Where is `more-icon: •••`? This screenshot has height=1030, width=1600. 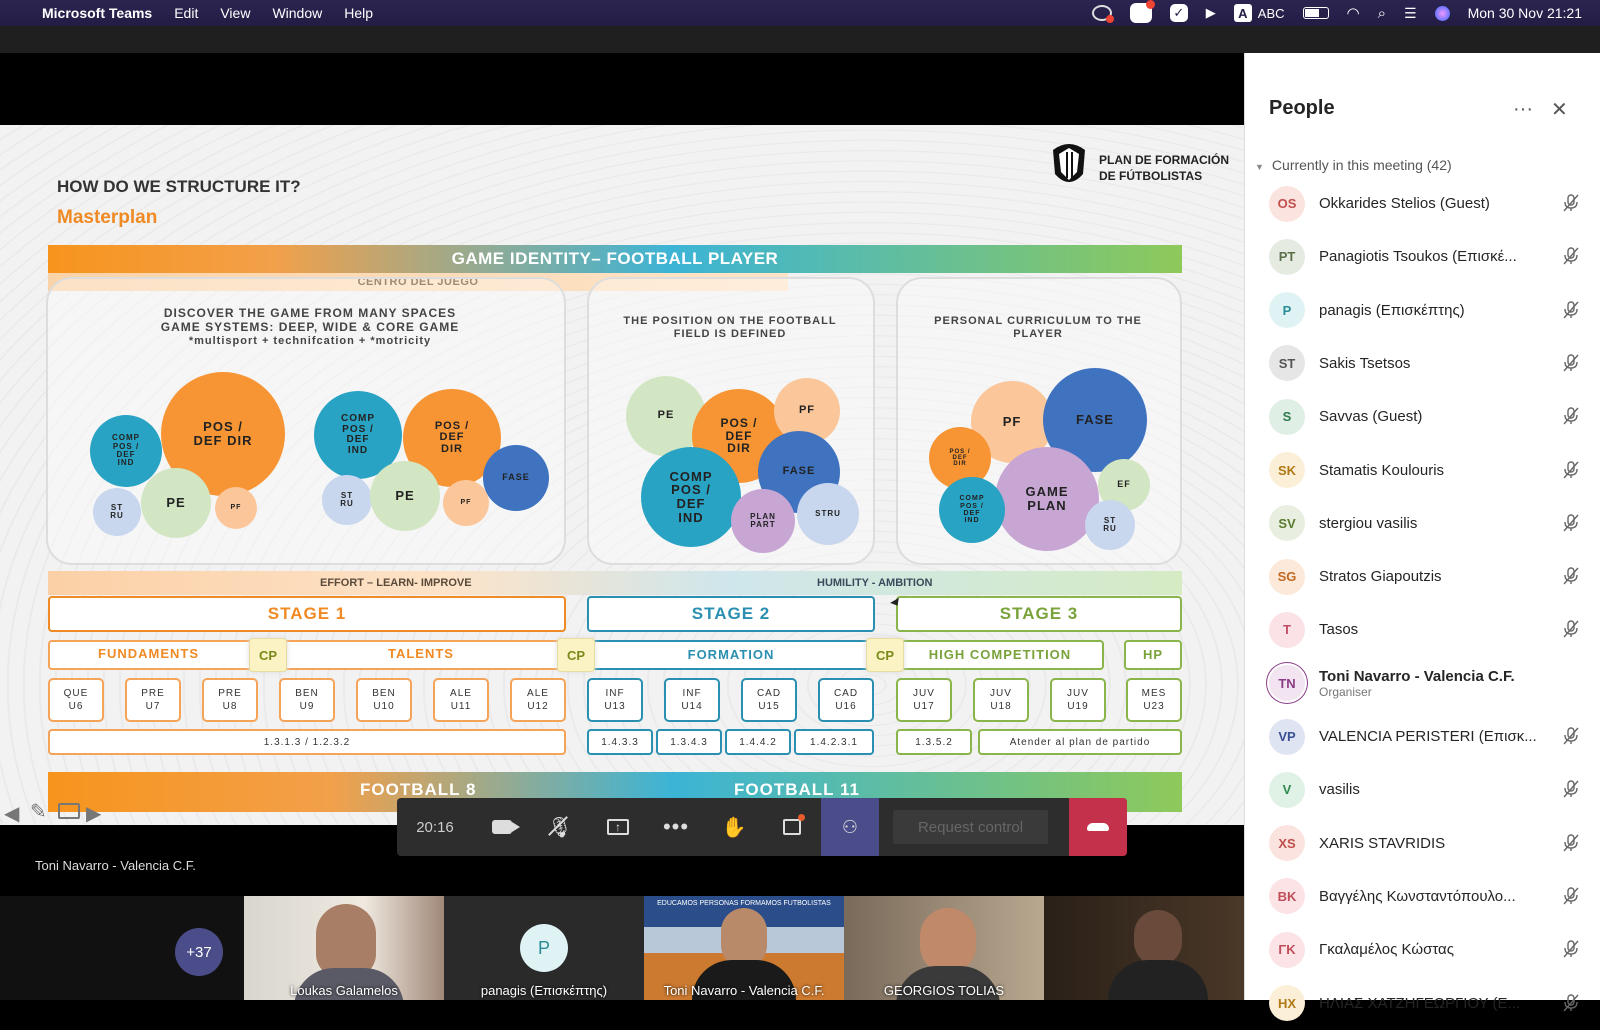
more-icon: ••• is located at coordinates (676, 826).